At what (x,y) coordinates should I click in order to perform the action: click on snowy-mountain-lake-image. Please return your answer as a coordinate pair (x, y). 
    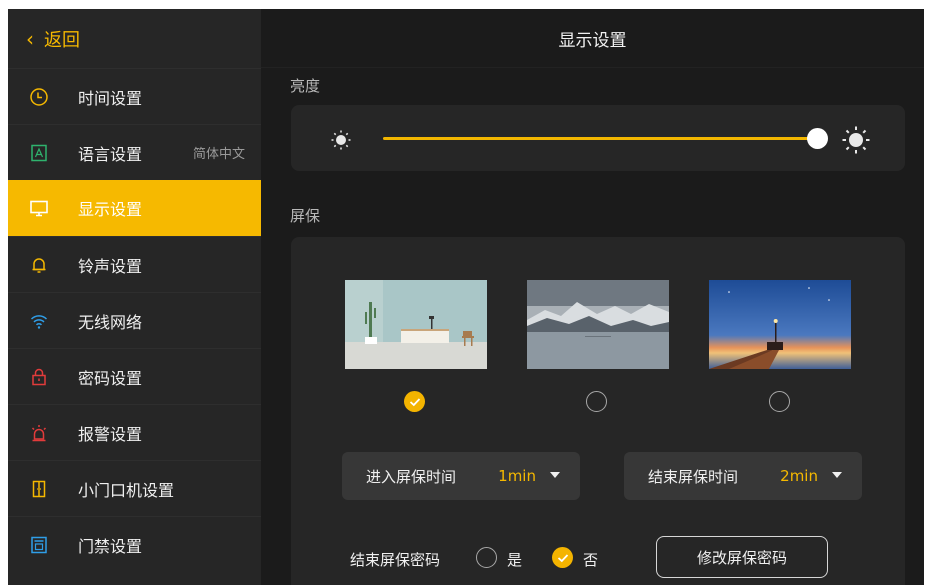
    Looking at the image, I should click on (598, 324).